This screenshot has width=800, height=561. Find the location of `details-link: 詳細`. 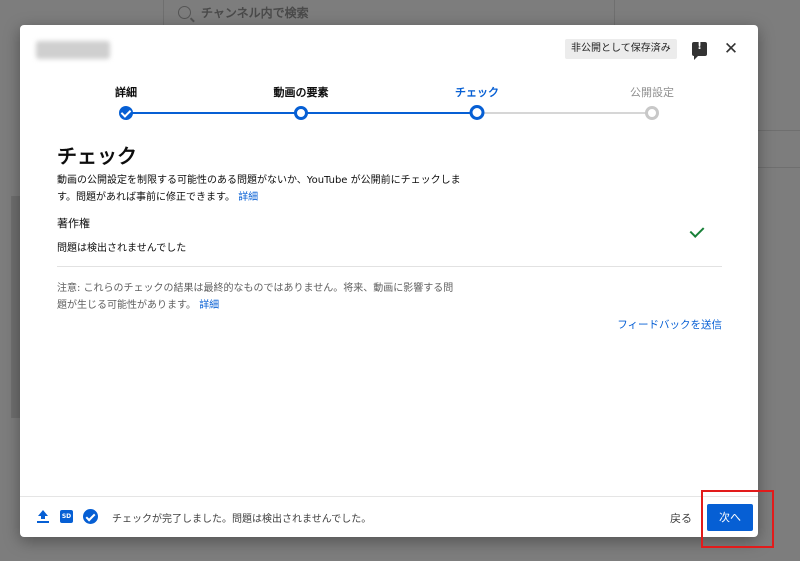

details-link: 詳細 is located at coordinates (248, 197).